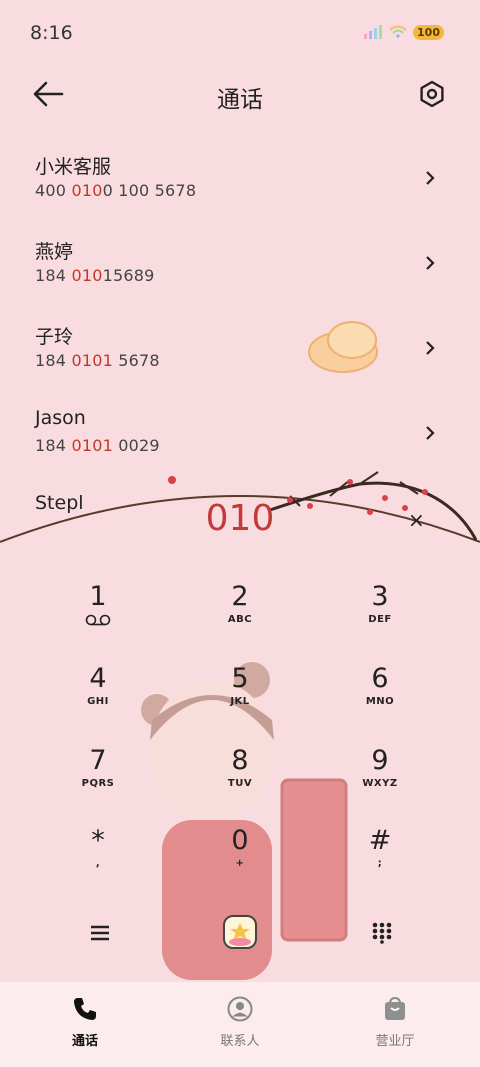 The height and width of the screenshot is (1067, 480). I want to click on status-bar: 8:16 100, so click(240, 30).